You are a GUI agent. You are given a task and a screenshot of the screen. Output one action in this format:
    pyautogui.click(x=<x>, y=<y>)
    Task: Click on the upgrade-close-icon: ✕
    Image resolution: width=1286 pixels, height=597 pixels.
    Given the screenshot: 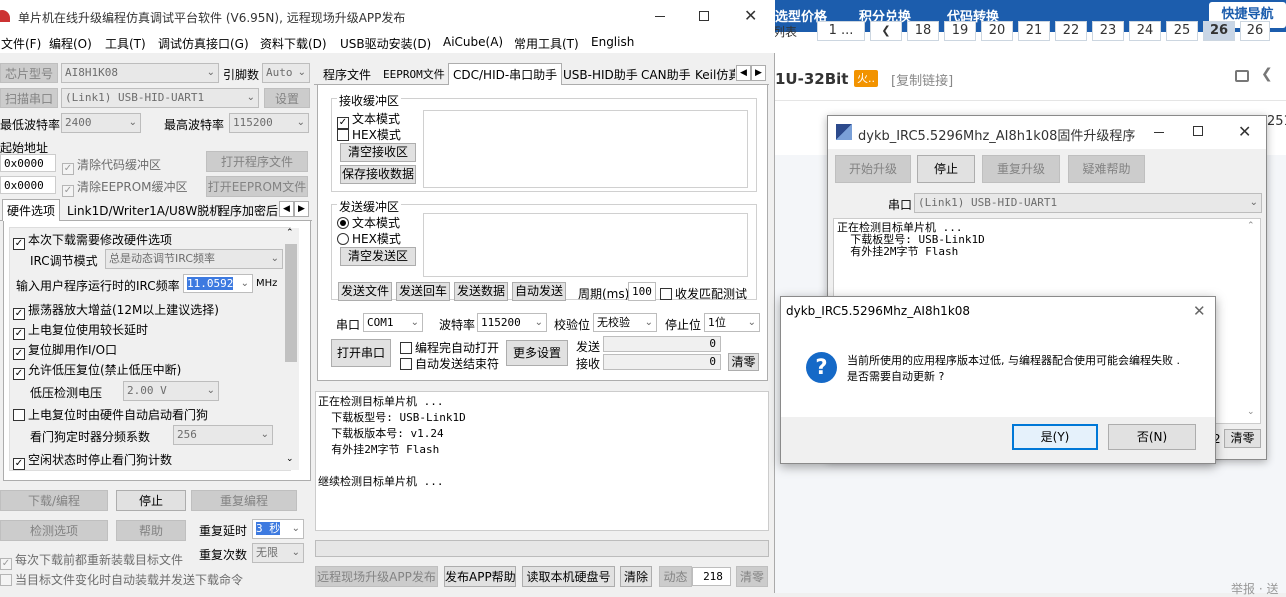 What is the action you would take?
    pyautogui.click(x=1244, y=131)
    